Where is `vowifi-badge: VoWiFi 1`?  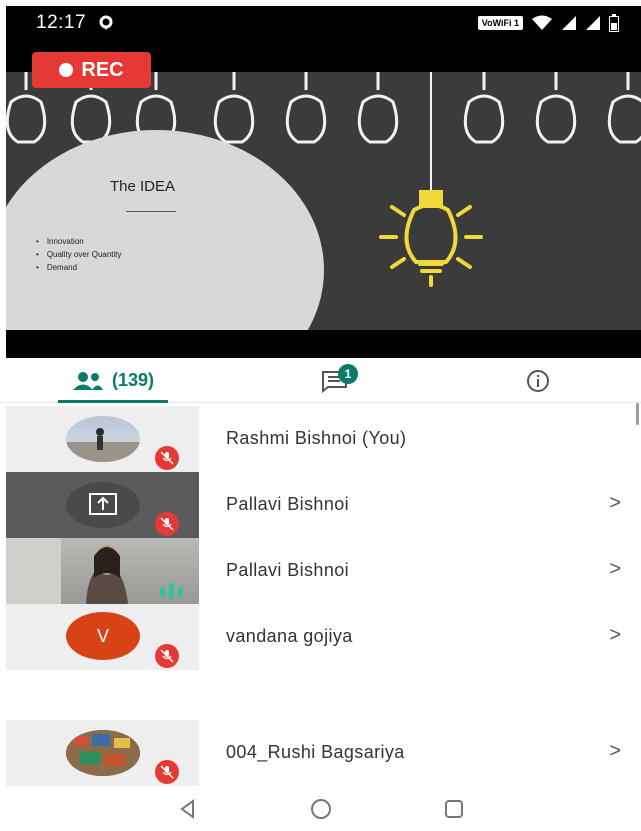 vowifi-badge: VoWiFi 1 is located at coordinates (500, 23).